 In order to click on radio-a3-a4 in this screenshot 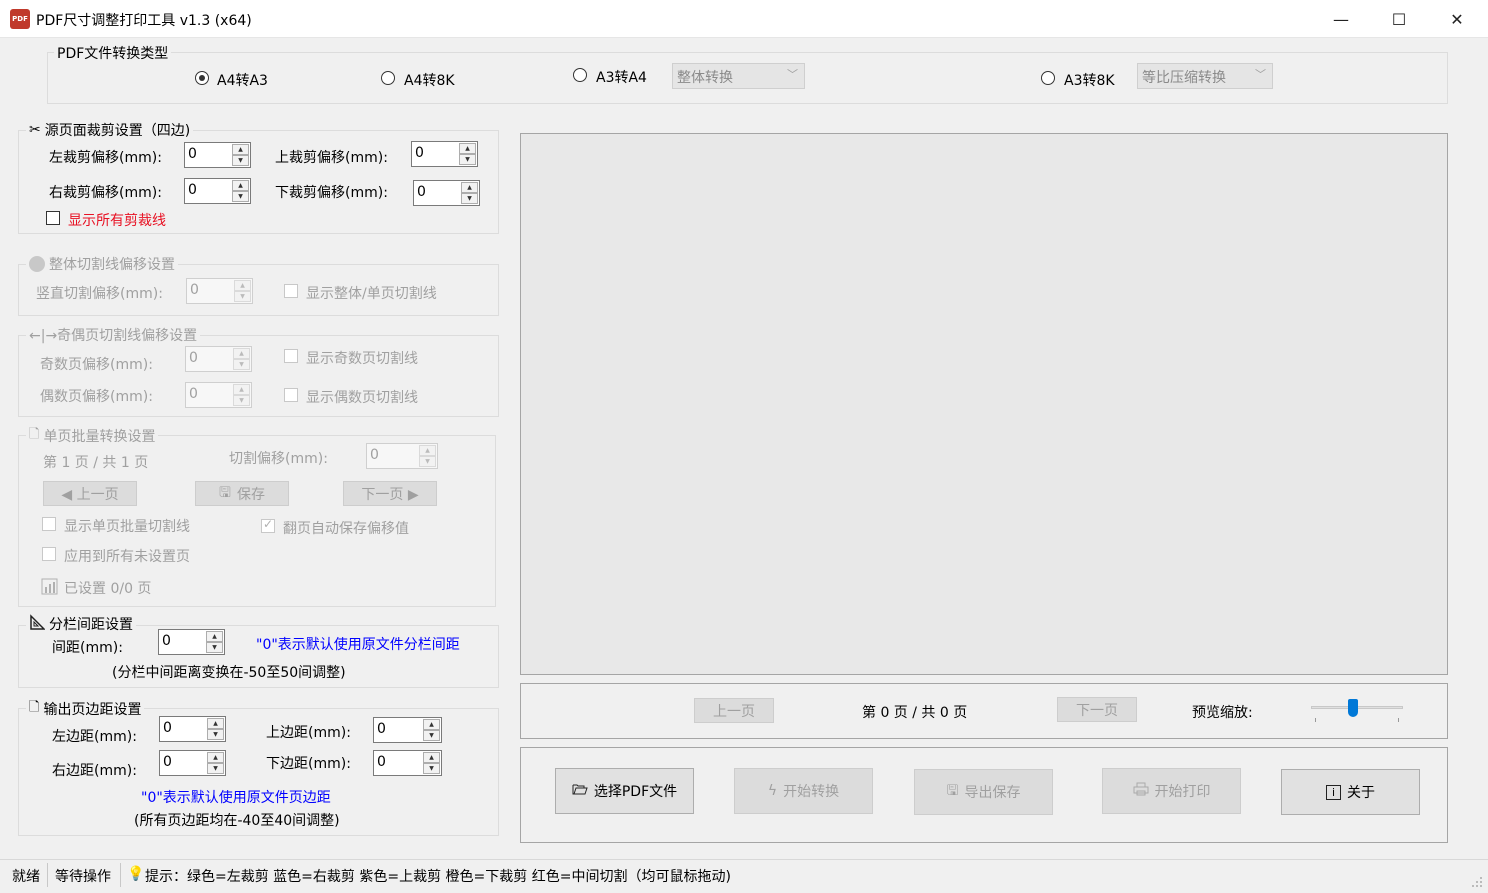, I will do `click(580, 75)`.